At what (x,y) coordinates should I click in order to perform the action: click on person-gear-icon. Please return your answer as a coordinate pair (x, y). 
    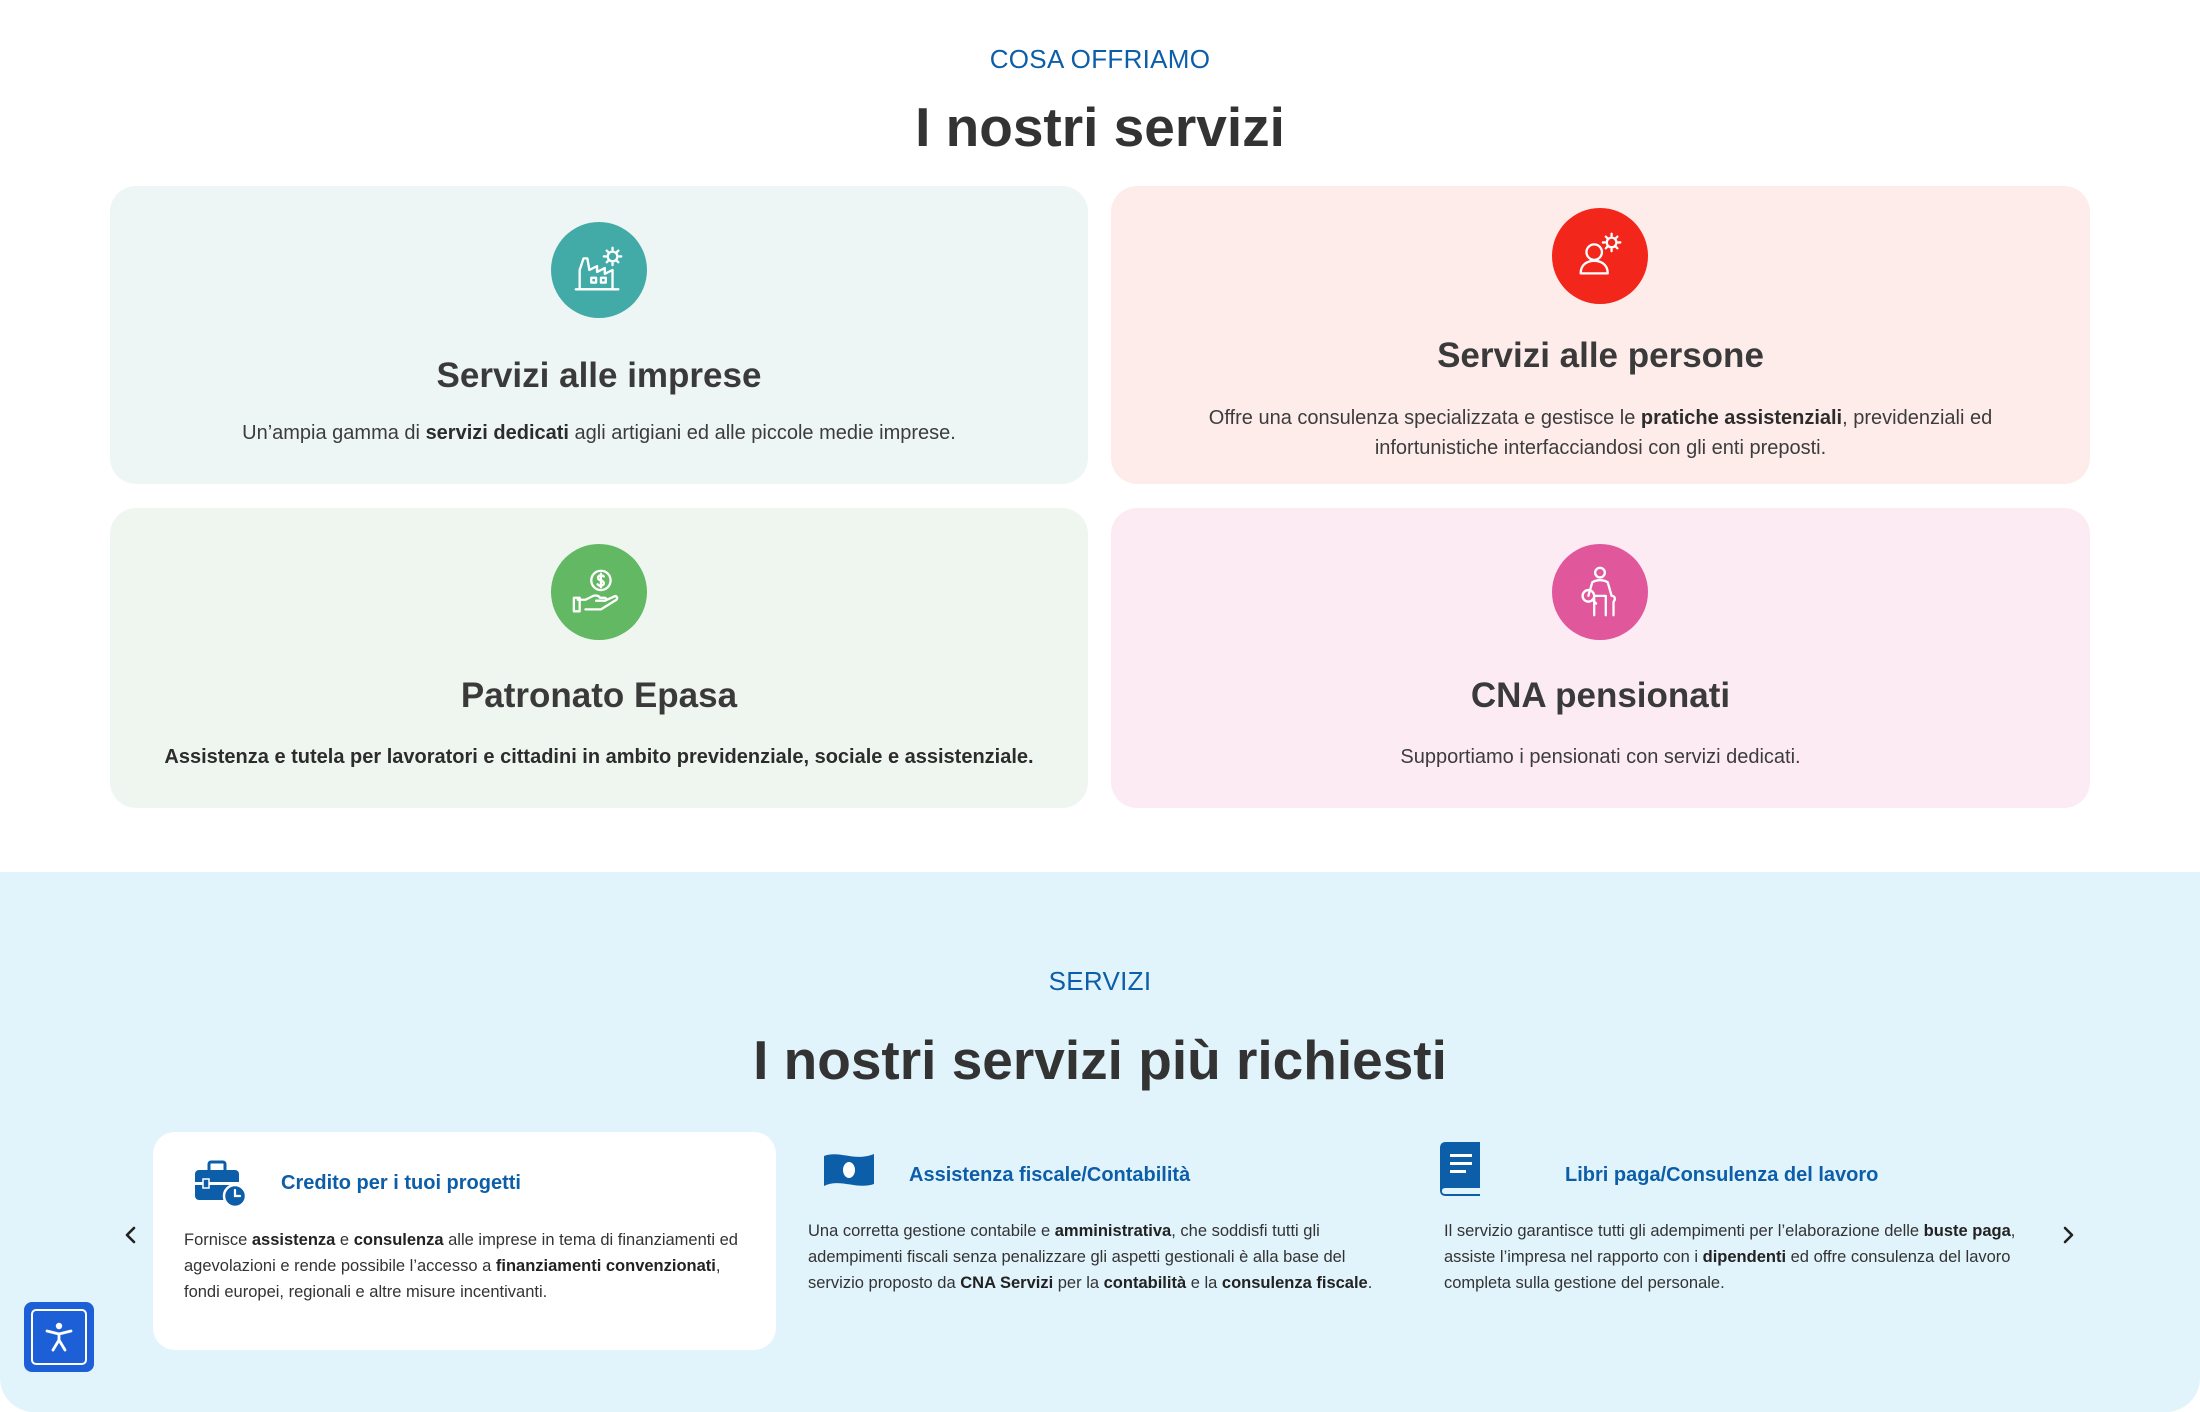
    Looking at the image, I should click on (1600, 256).